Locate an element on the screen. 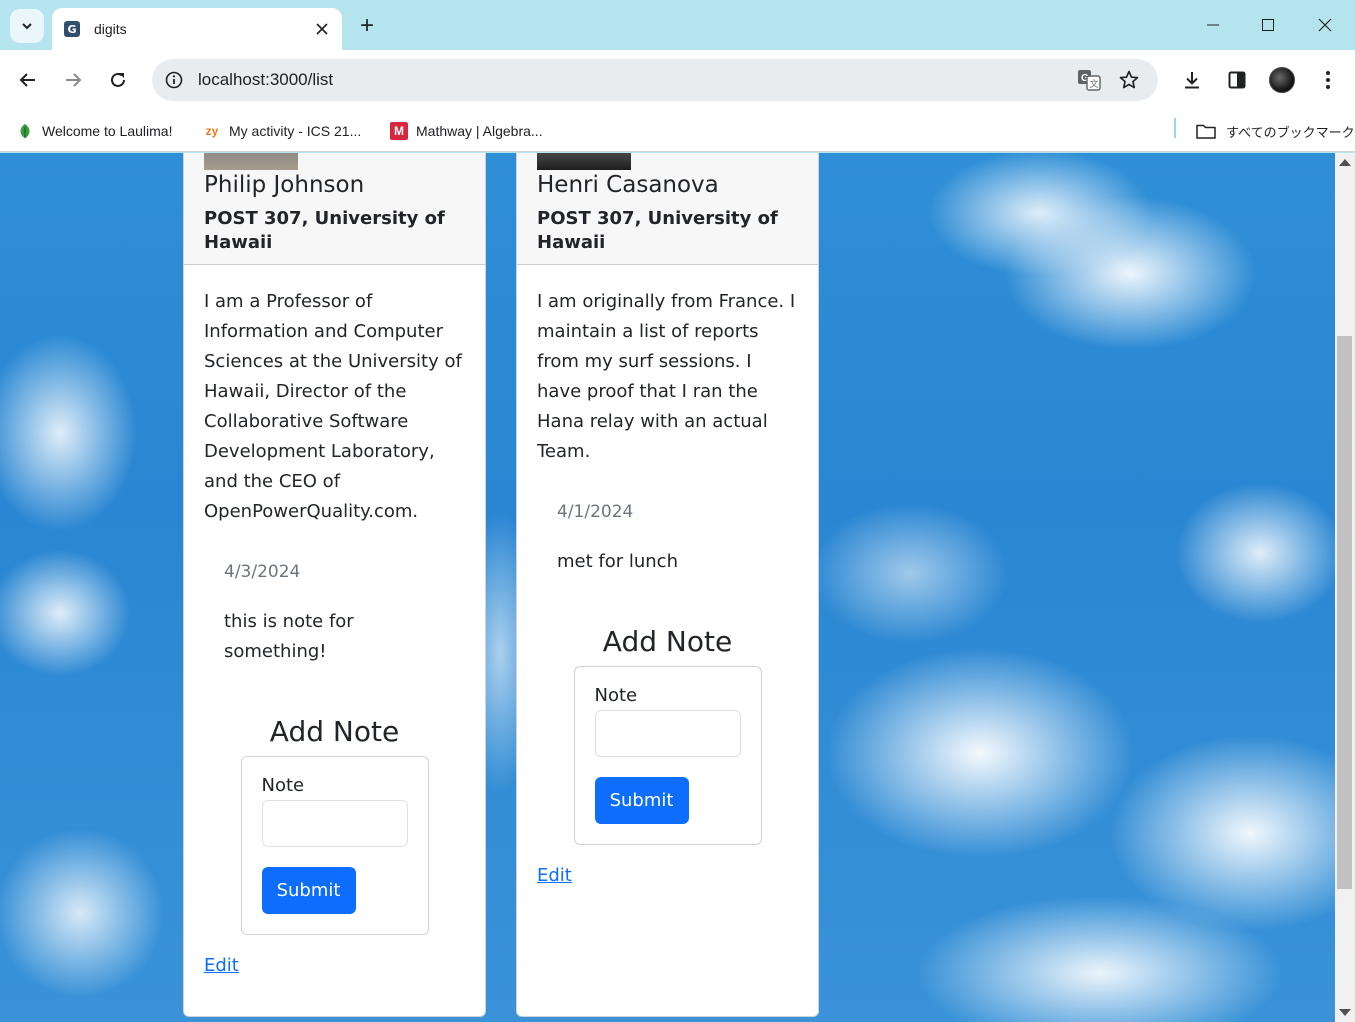 This screenshot has height=1022, width=1355. site-info-icon is located at coordinates (174, 80).